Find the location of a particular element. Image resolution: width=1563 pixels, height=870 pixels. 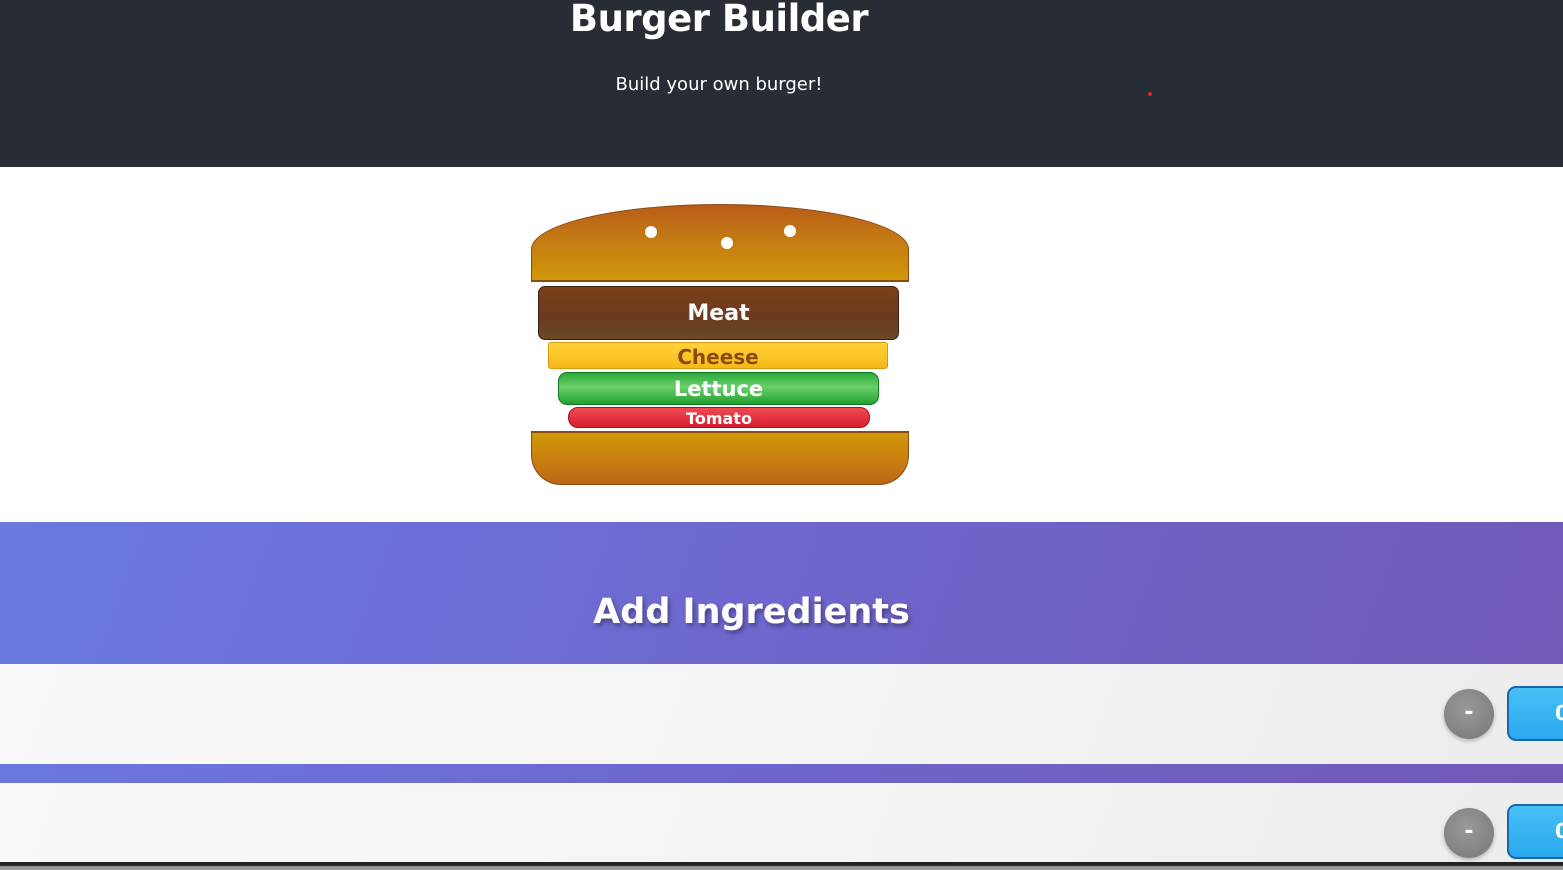

page-subtitle: Build your own burger! is located at coordinates (719, 84).